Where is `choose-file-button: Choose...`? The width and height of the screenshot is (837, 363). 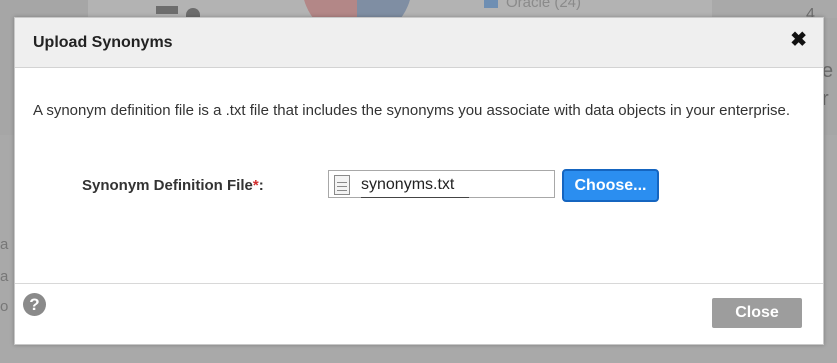
choose-file-button: Choose... is located at coordinates (610, 185).